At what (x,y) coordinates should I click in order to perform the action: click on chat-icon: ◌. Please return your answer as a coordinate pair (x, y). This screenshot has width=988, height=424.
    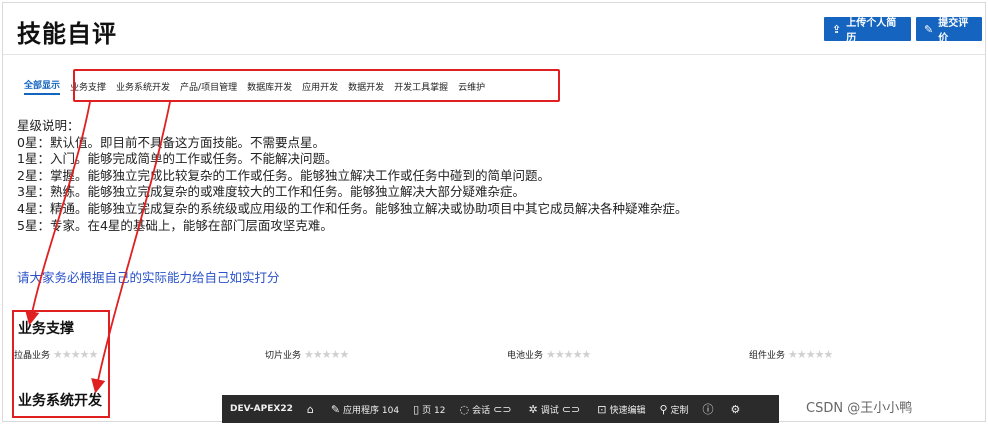
    Looking at the image, I should click on (464, 409).